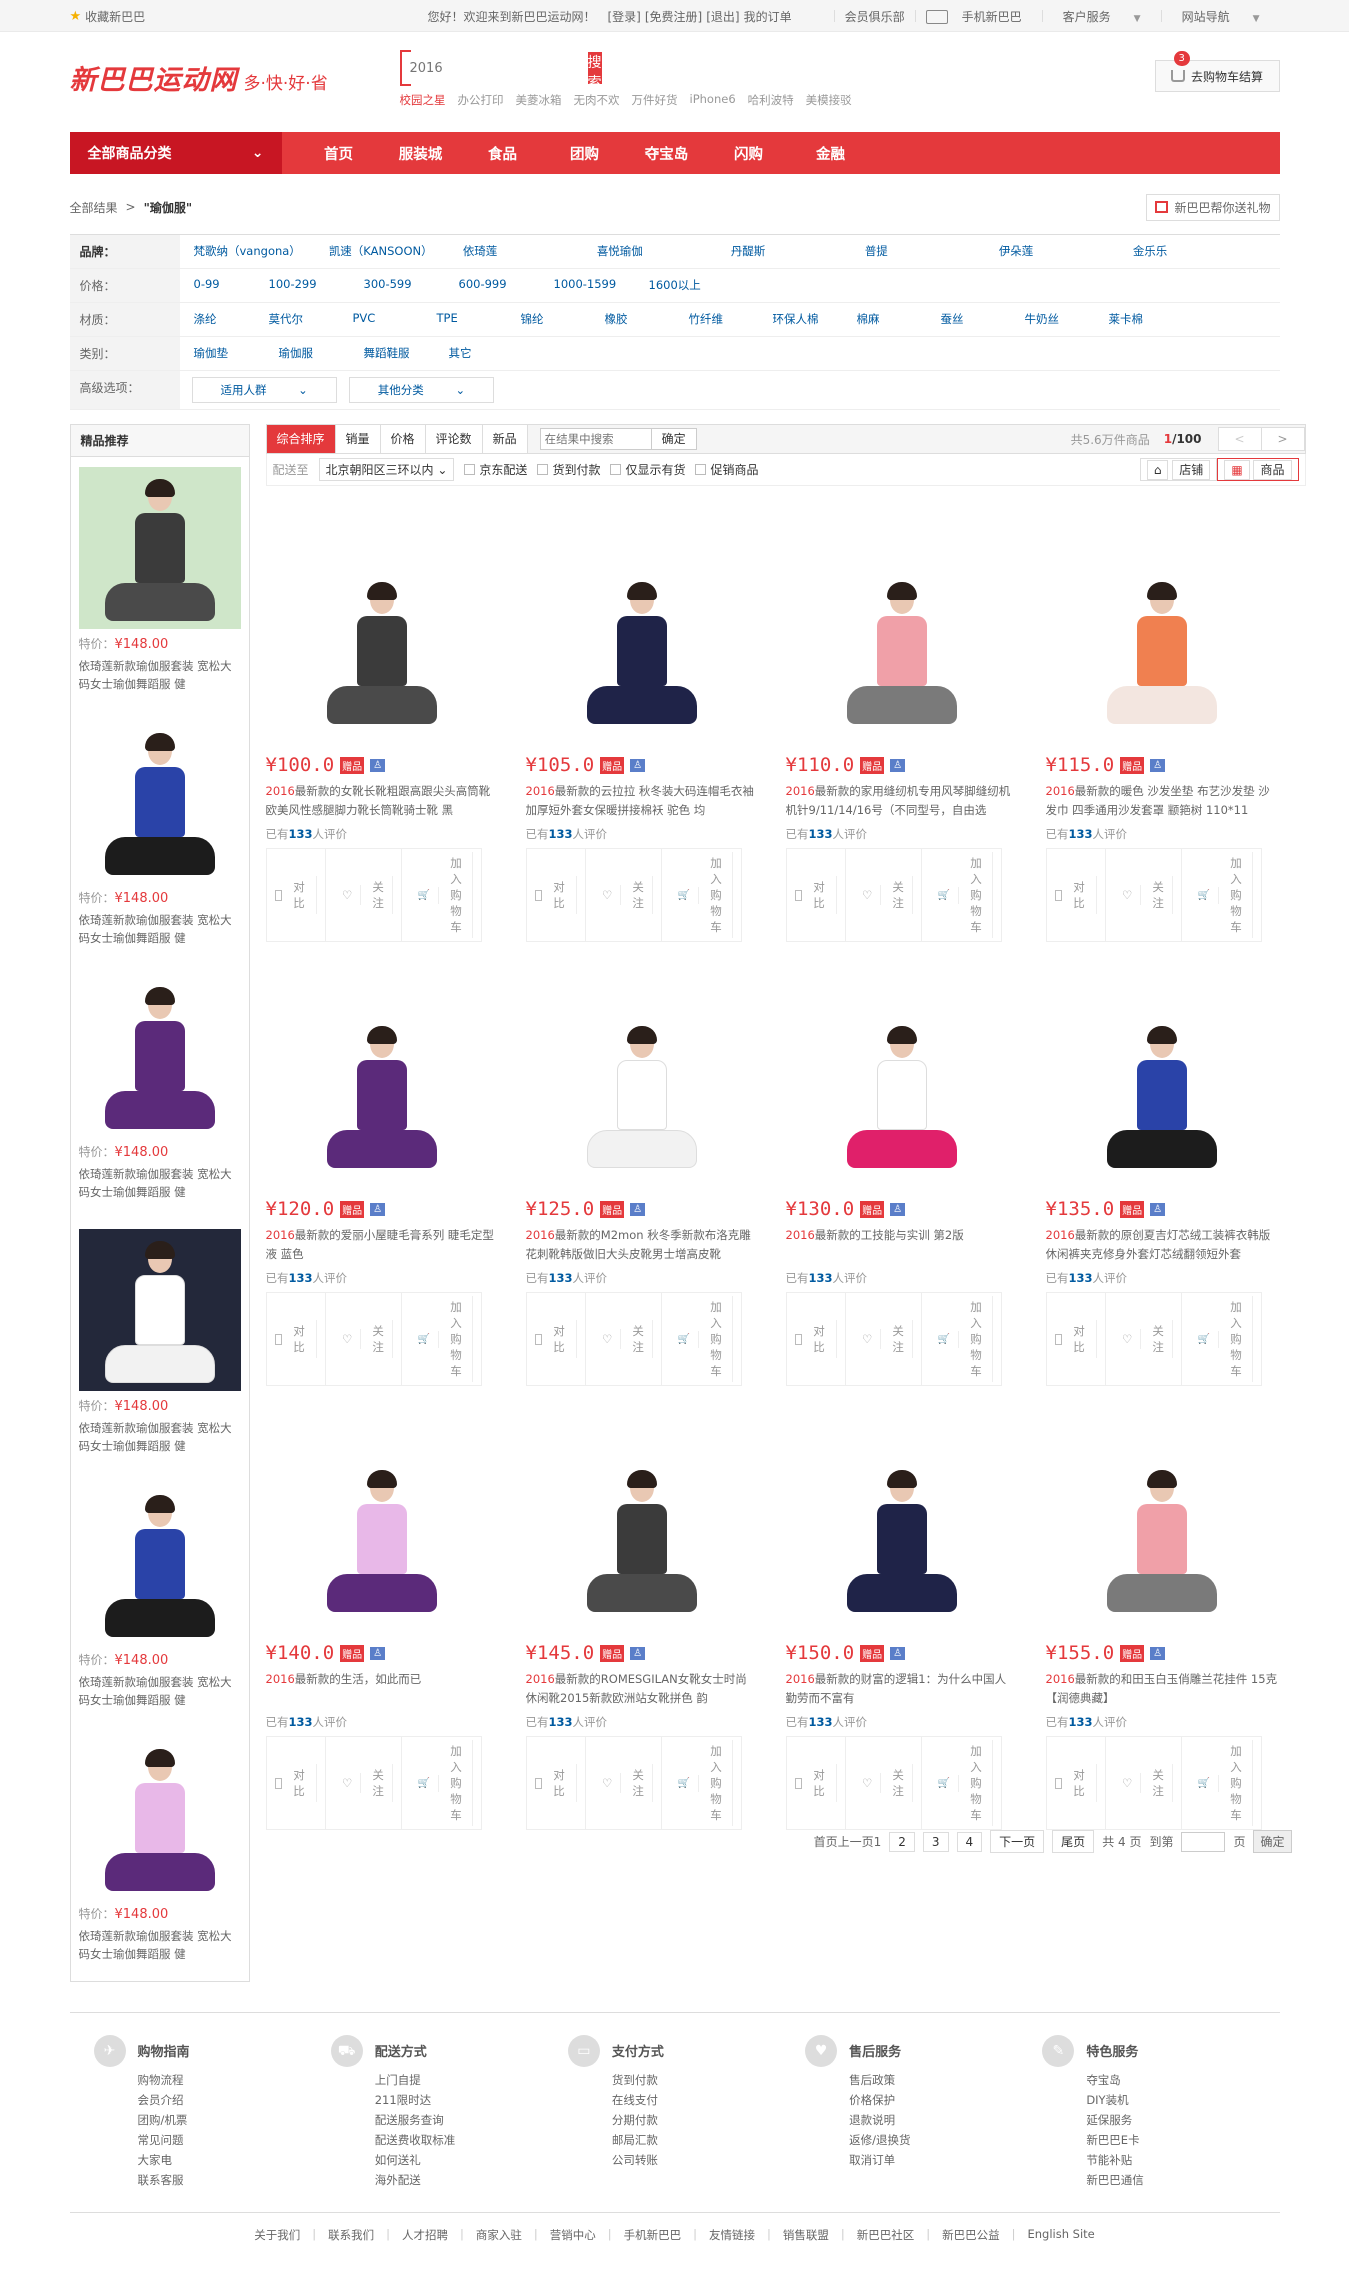  Describe the element at coordinates (339, 153) in the screenshot. I see `nav-item: 首页` at that location.